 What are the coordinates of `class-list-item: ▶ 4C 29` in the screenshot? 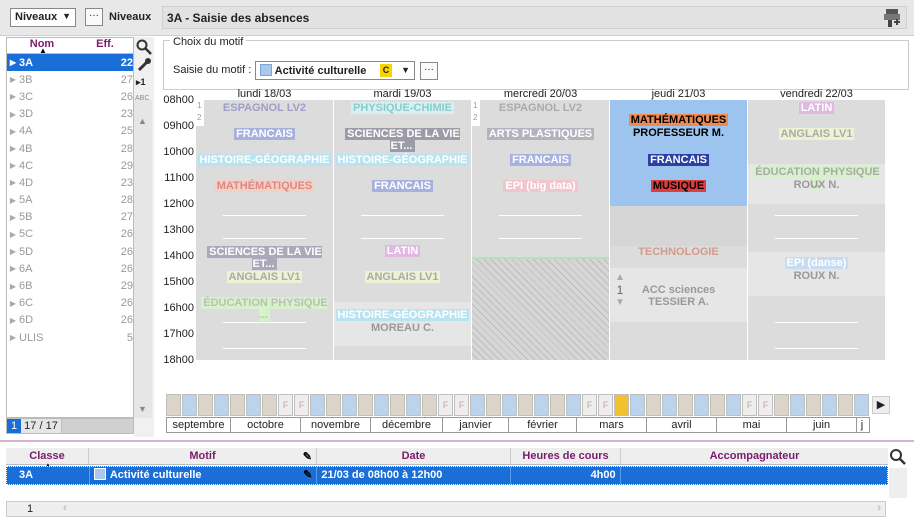 It's located at (70, 165).